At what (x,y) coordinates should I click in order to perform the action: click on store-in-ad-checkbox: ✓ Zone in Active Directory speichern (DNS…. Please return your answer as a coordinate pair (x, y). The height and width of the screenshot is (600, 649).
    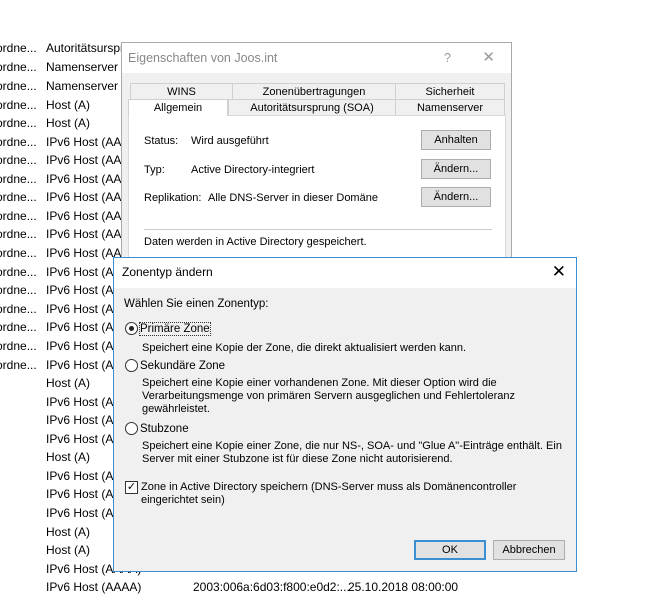
    Looking at the image, I should click on (323, 494).